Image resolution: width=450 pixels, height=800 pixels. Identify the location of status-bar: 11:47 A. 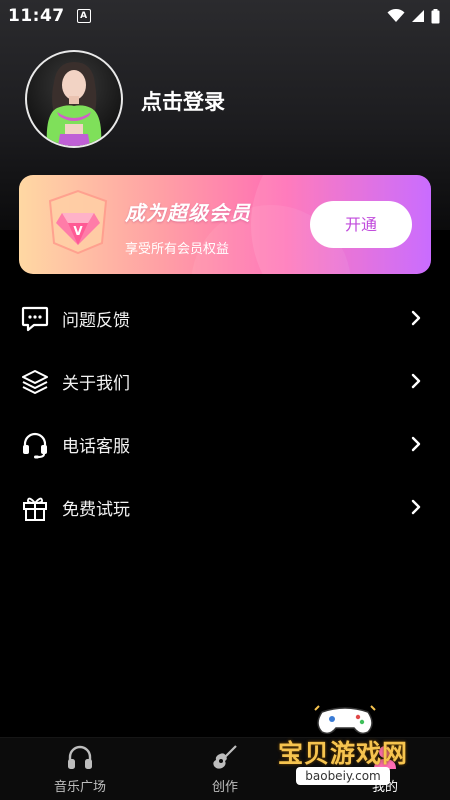
(225, 16).